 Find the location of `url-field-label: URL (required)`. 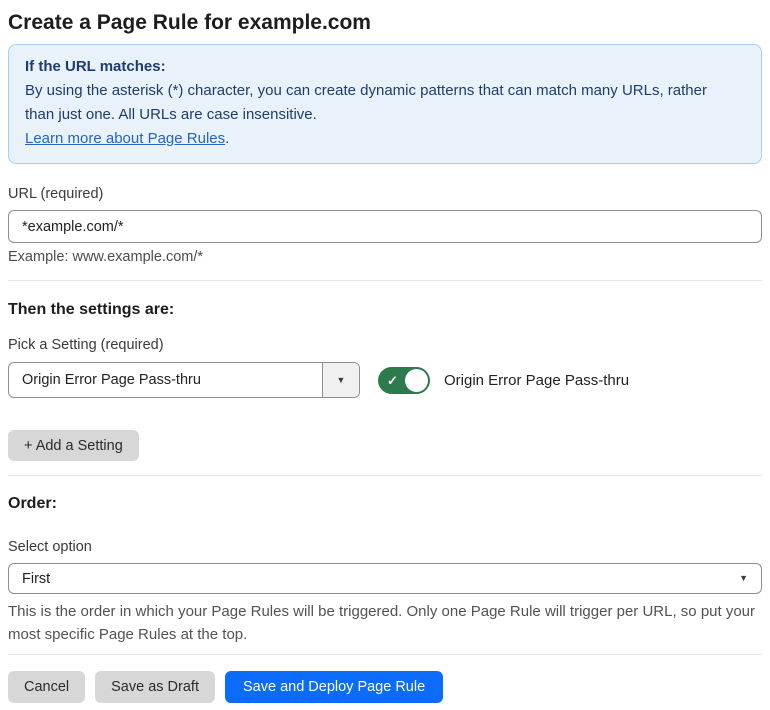

url-field-label: URL (required) is located at coordinates (56, 194).